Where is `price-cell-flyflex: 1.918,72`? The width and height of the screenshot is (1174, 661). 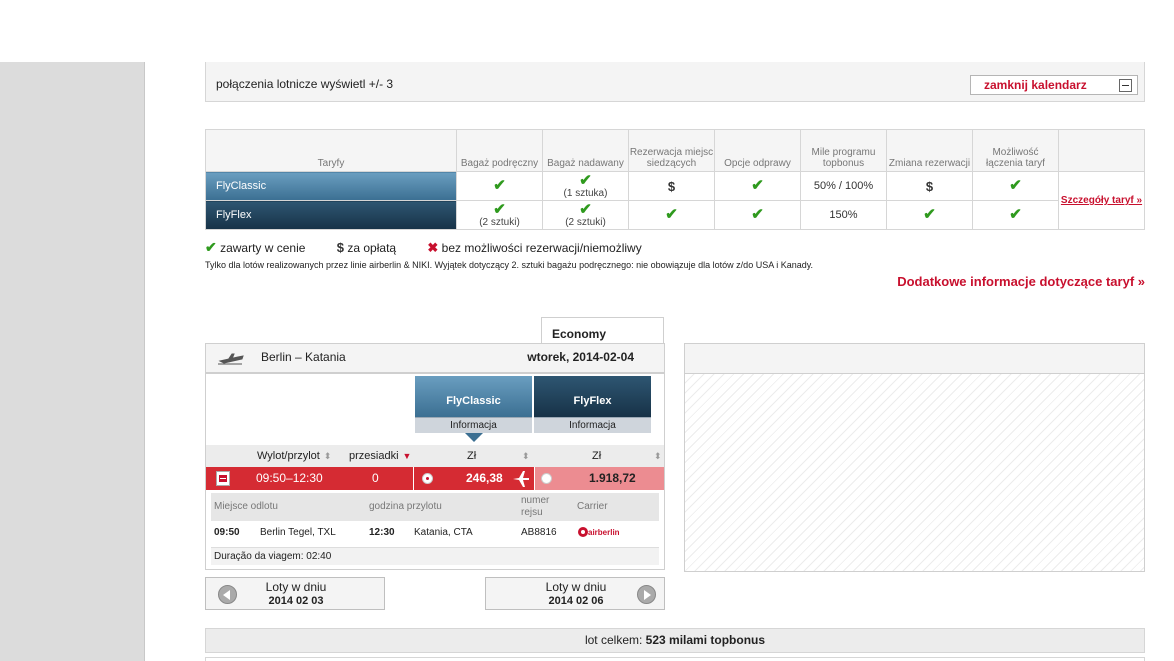
price-cell-flyflex: 1.918,72 is located at coordinates (599, 478).